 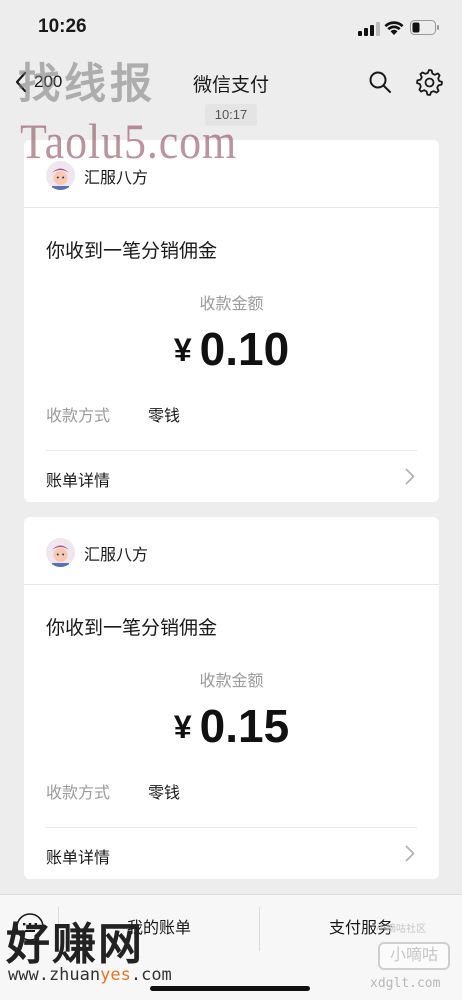 What do you see at coordinates (394, 28) in the screenshot?
I see `wifi-icon` at bounding box center [394, 28].